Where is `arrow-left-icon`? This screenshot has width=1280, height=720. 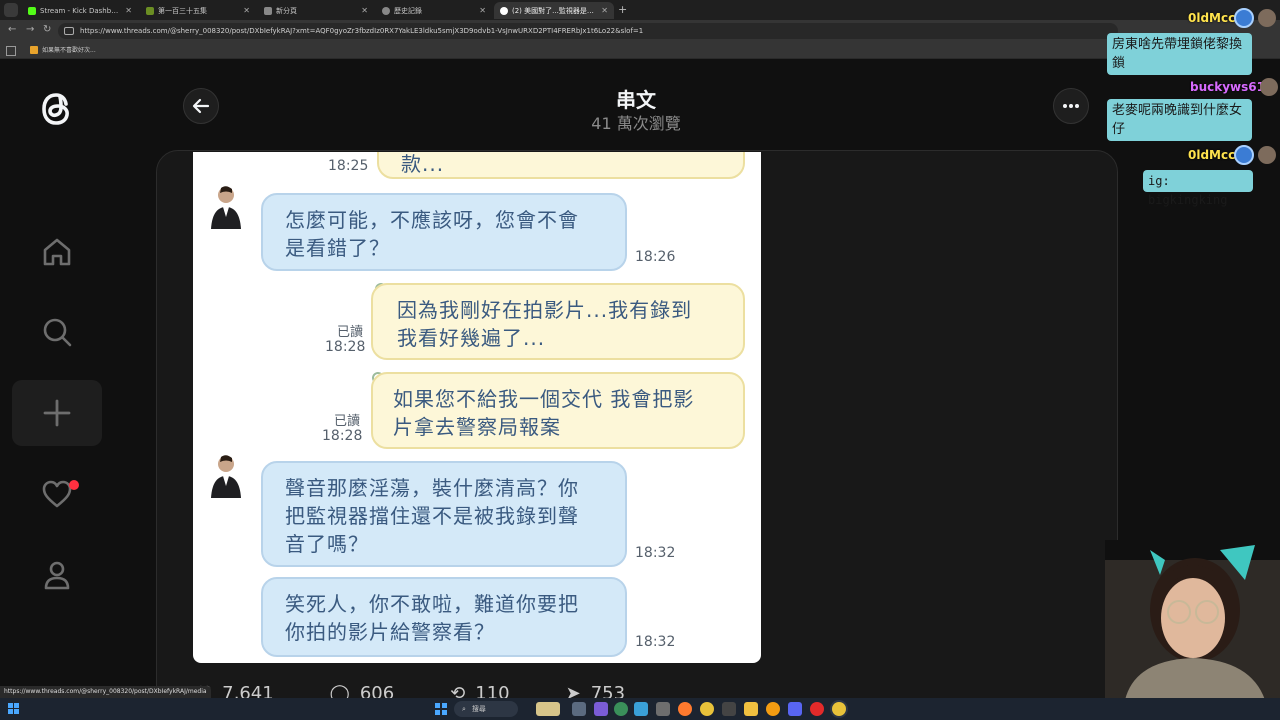 arrow-left-icon is located at coordinates (201, 106).